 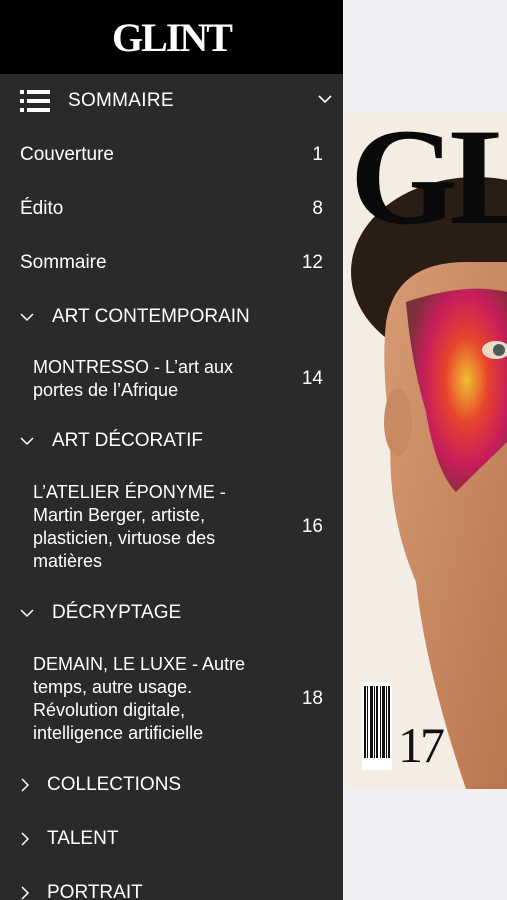 What do you see at coordinates (171, 263) in the screenshot?
I see `toc-entry-sommaire: Sommaire 12` at bounding box center [171, 263].